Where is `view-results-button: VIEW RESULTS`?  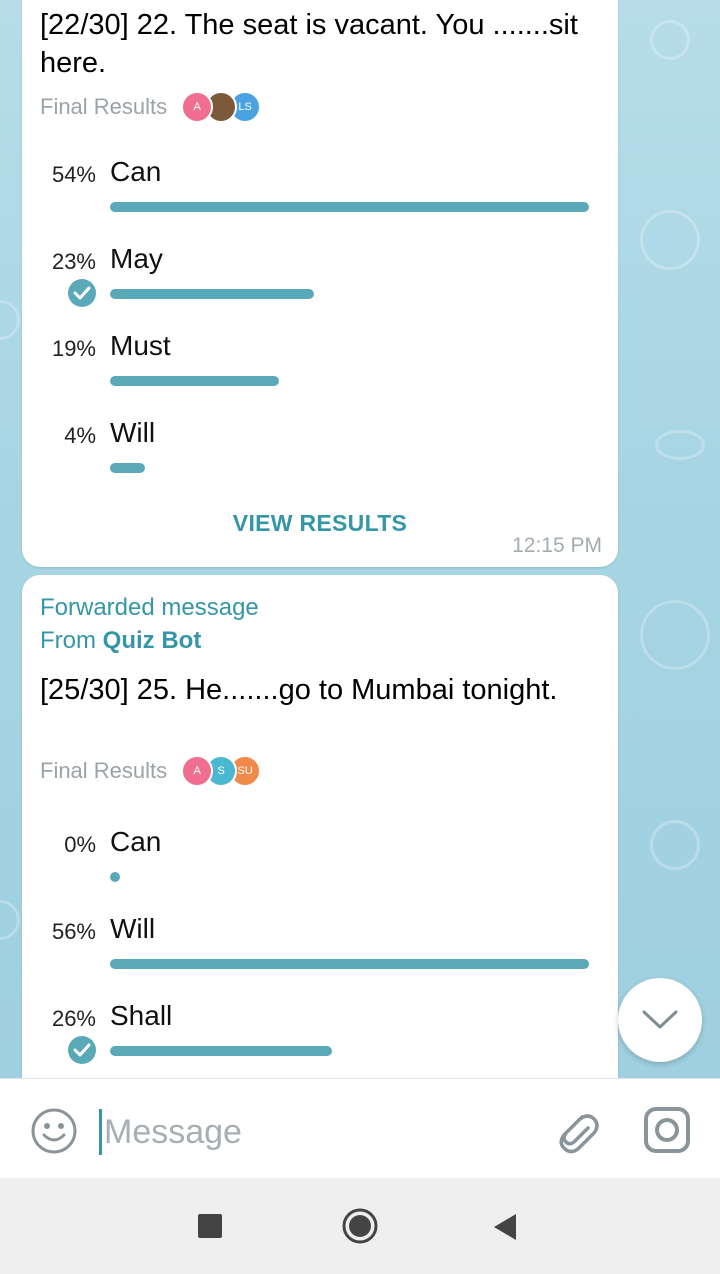
view-results-button: VIEW RESULTS is located at coordinates (320, 523).